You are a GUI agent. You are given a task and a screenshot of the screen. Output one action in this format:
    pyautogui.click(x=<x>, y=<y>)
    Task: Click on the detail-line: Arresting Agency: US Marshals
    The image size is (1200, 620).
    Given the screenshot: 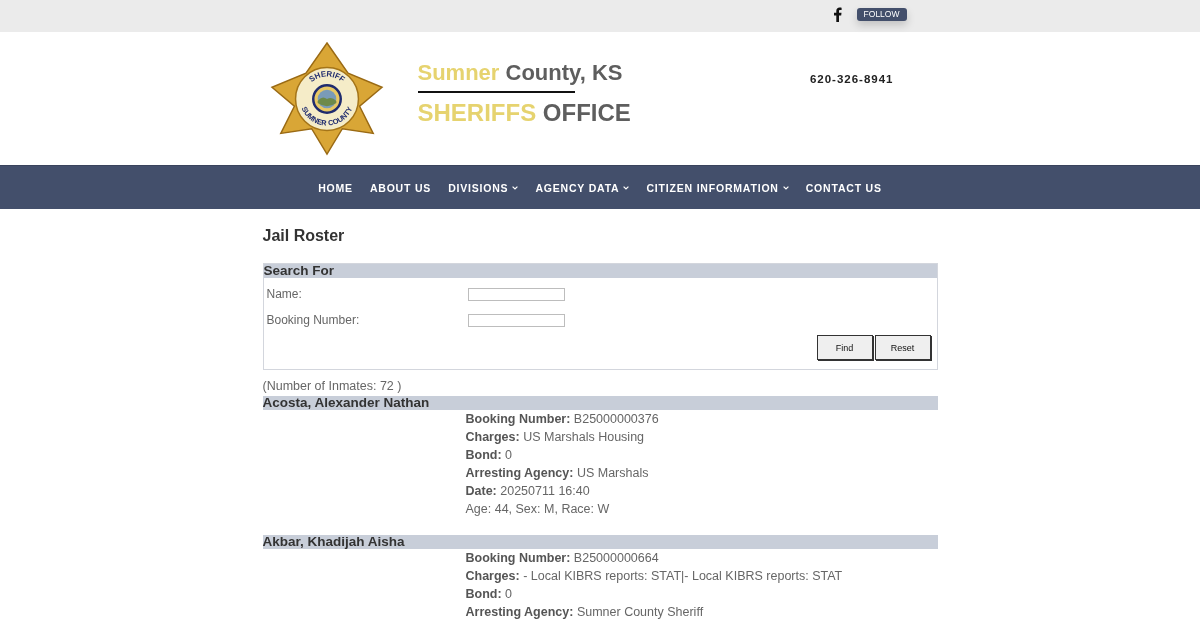 What is the action you would take?
    pyautogui.click(x=557, y=473)
    